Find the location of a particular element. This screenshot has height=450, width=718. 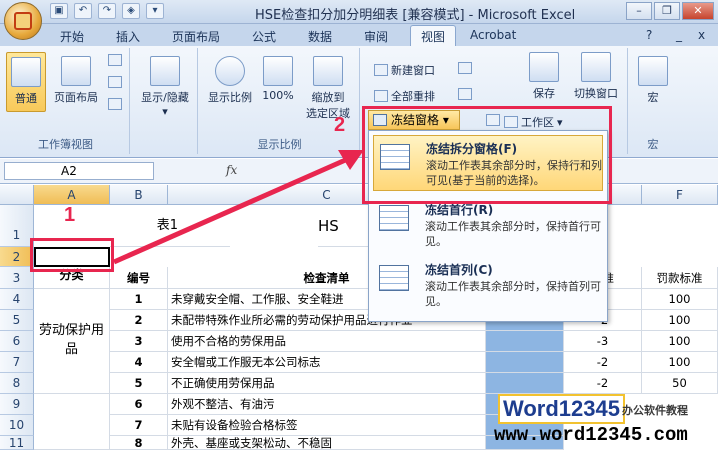

watermark-url: www.word12345.com is located at coordinates (591, 435).